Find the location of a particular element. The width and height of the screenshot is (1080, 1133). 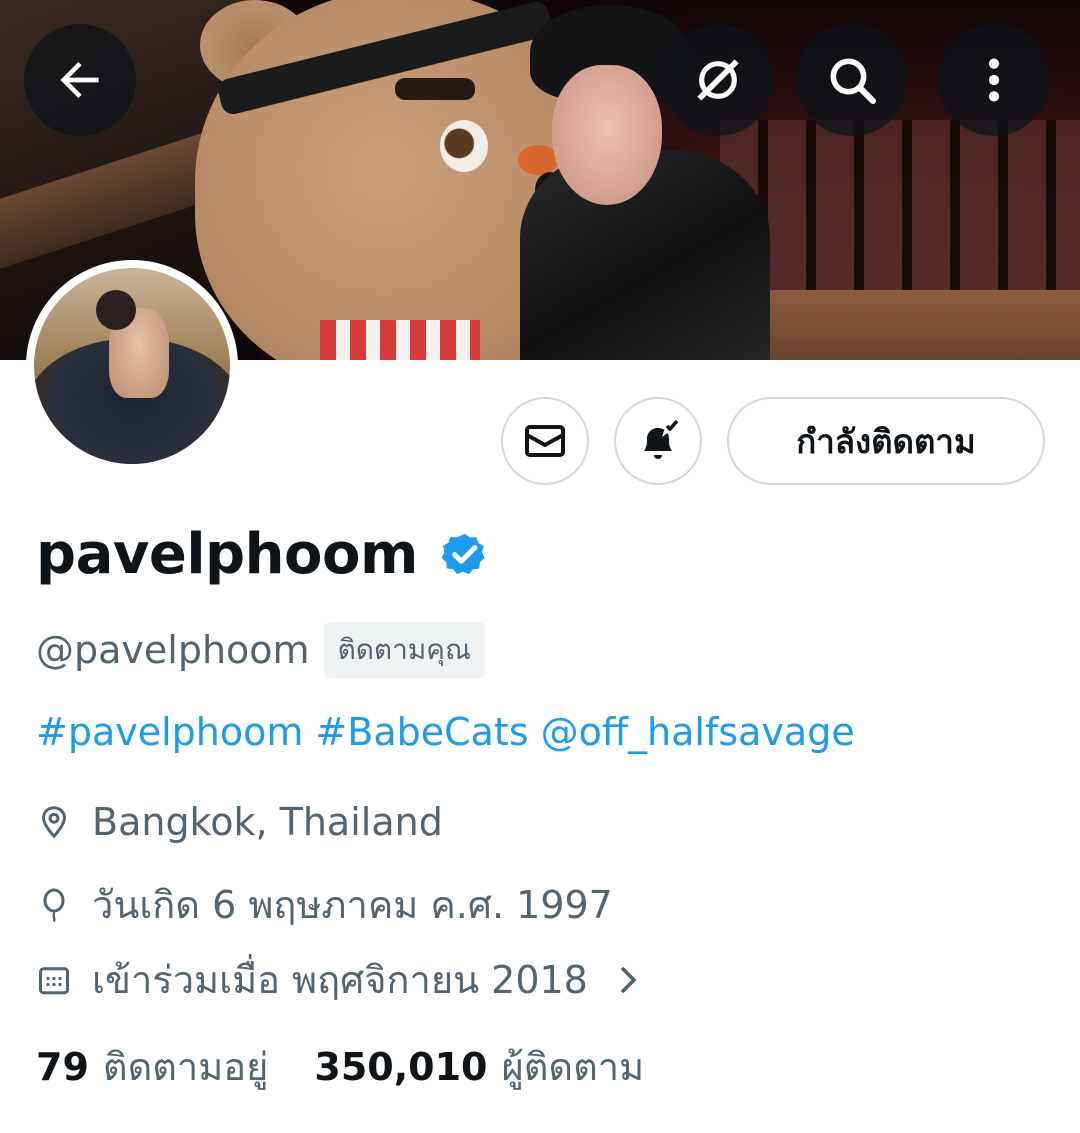

avatar-head is located at coordinates (116, 310).